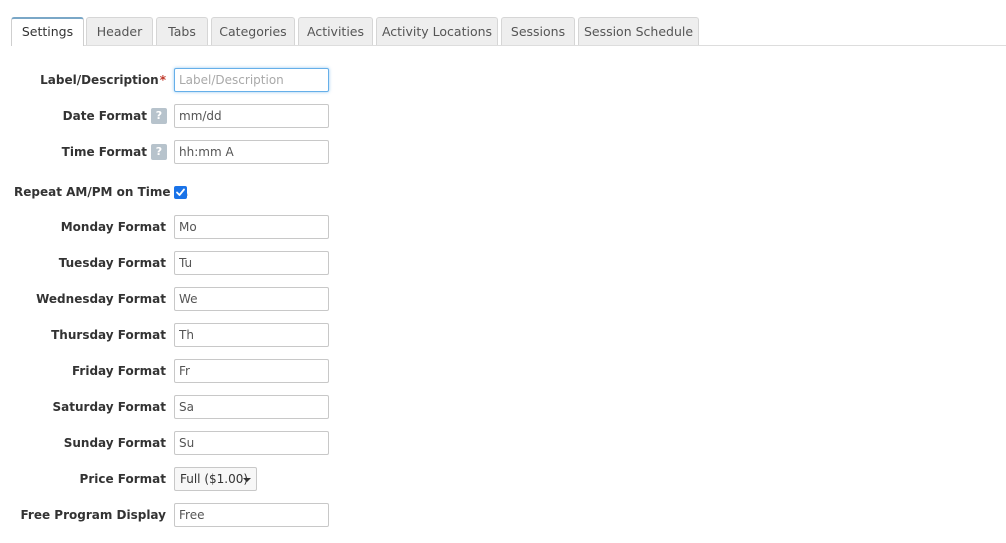 The height and width of the screenshot is (543, 1006). I want to click on time-format-input, so click(251, 152).